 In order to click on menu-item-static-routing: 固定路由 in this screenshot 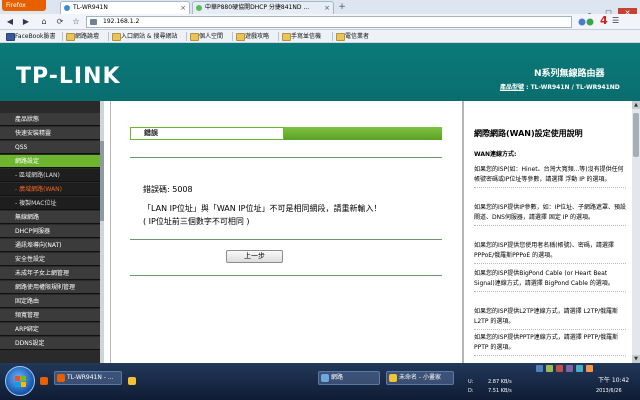, I will do `click(50, 301)`.